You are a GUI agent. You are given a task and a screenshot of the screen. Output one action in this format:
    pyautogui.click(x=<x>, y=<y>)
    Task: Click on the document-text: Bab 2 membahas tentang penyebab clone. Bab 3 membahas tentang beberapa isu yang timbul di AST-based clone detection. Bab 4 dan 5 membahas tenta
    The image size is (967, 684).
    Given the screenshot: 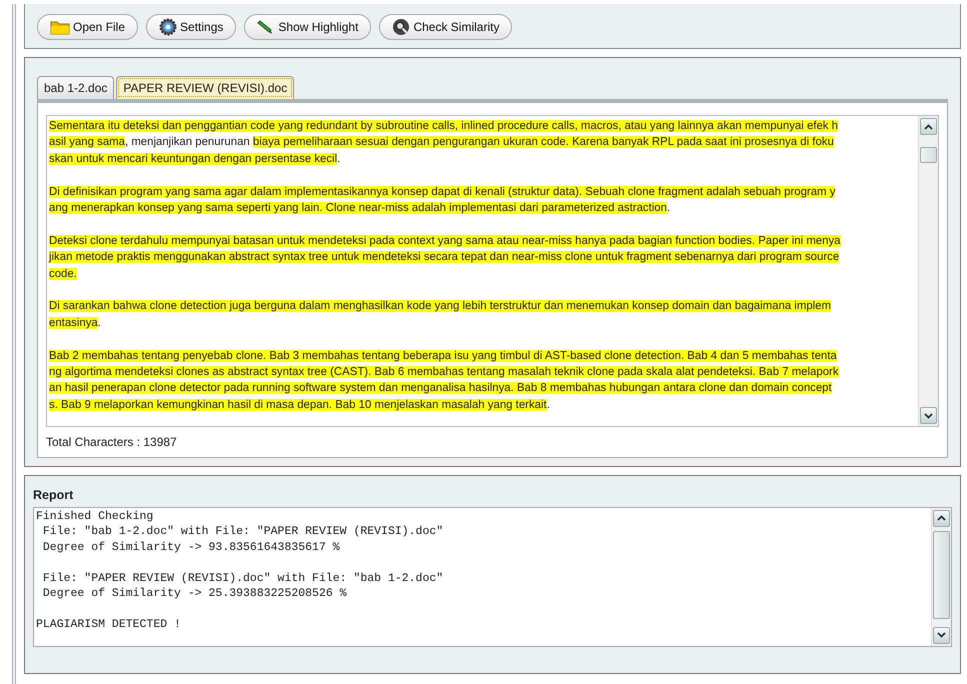 What is the action you would take?
    pyautogui.click(x=443, y=356)
    